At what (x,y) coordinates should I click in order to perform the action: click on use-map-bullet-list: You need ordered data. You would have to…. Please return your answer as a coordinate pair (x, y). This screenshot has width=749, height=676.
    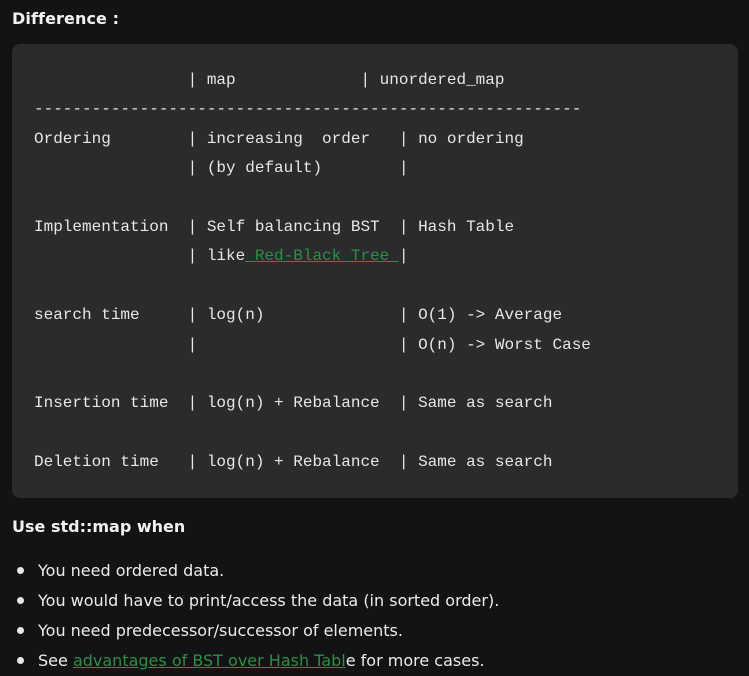
    Looking at the image, I should click on (249, 616).